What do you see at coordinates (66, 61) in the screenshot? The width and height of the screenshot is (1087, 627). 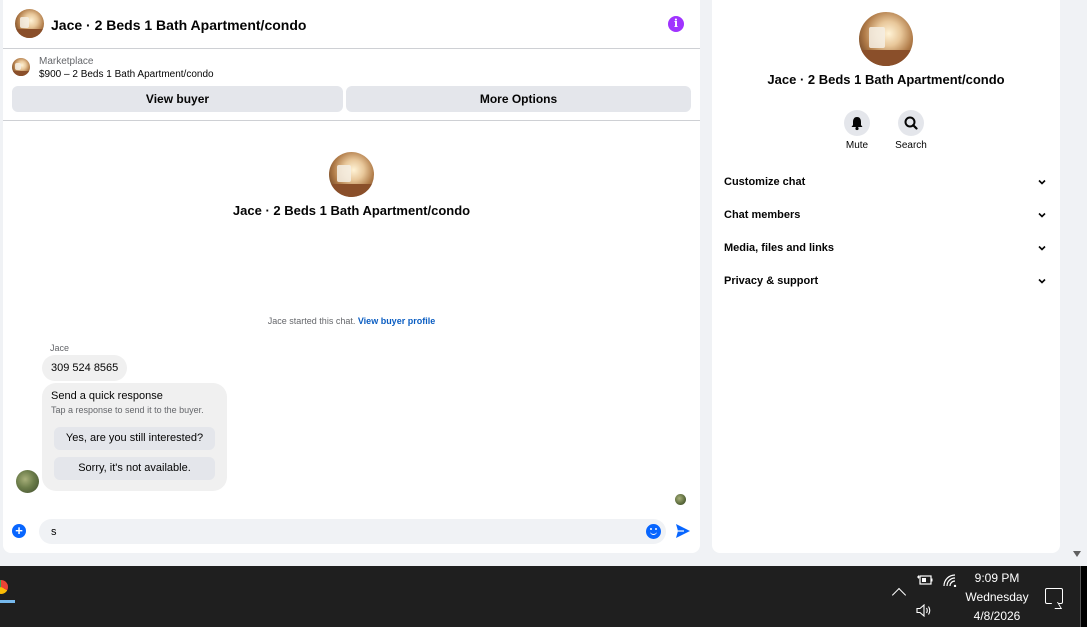 I see `listing-category: Marketplace` at bounding box center [66, 61].